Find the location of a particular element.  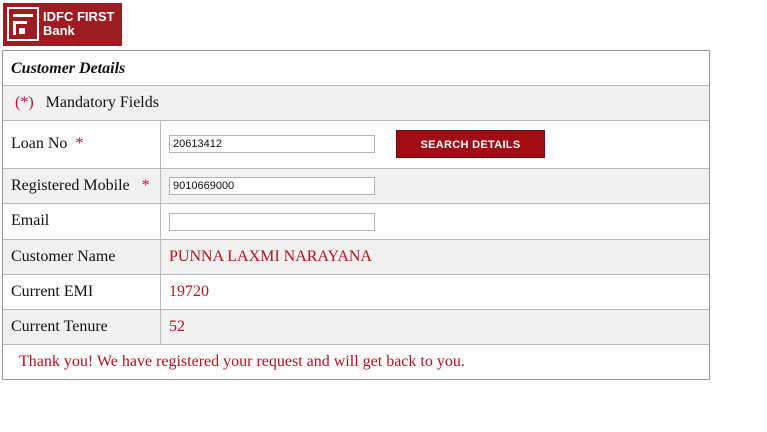

customer-name-row: Customer Name PUNNA LAXMI NARAYANA is located at coordinates (356, 257).